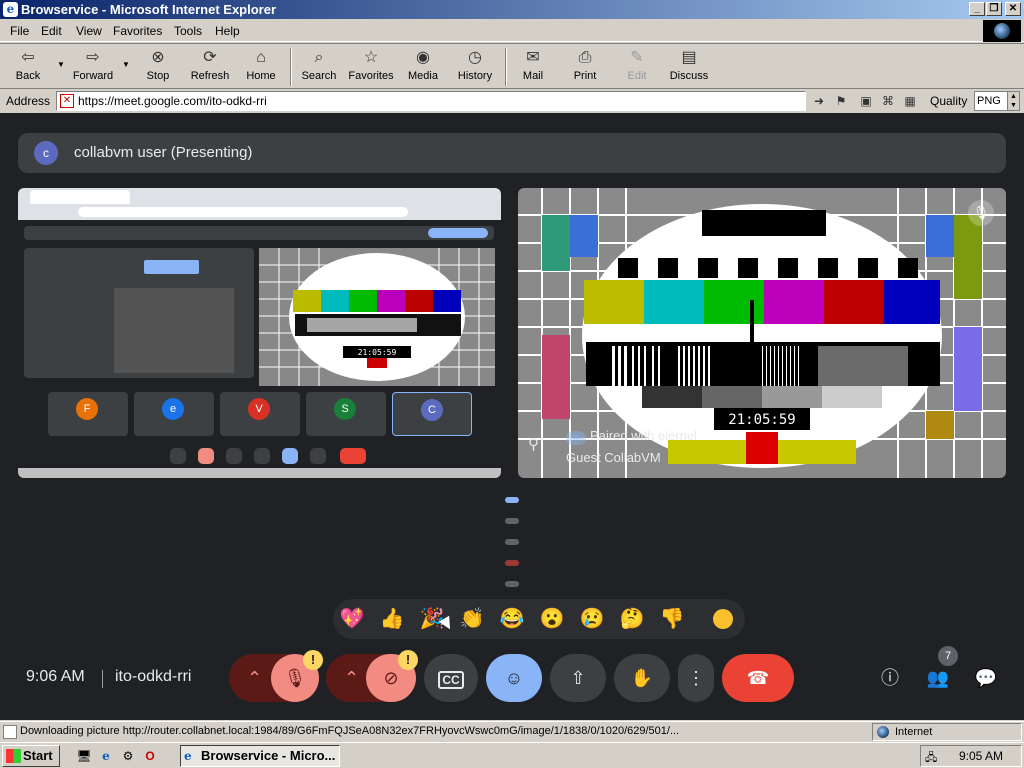  Describe the element at coordinates (10, 9) in the screenshot. I see `ie-logo-icon: e` at that location.